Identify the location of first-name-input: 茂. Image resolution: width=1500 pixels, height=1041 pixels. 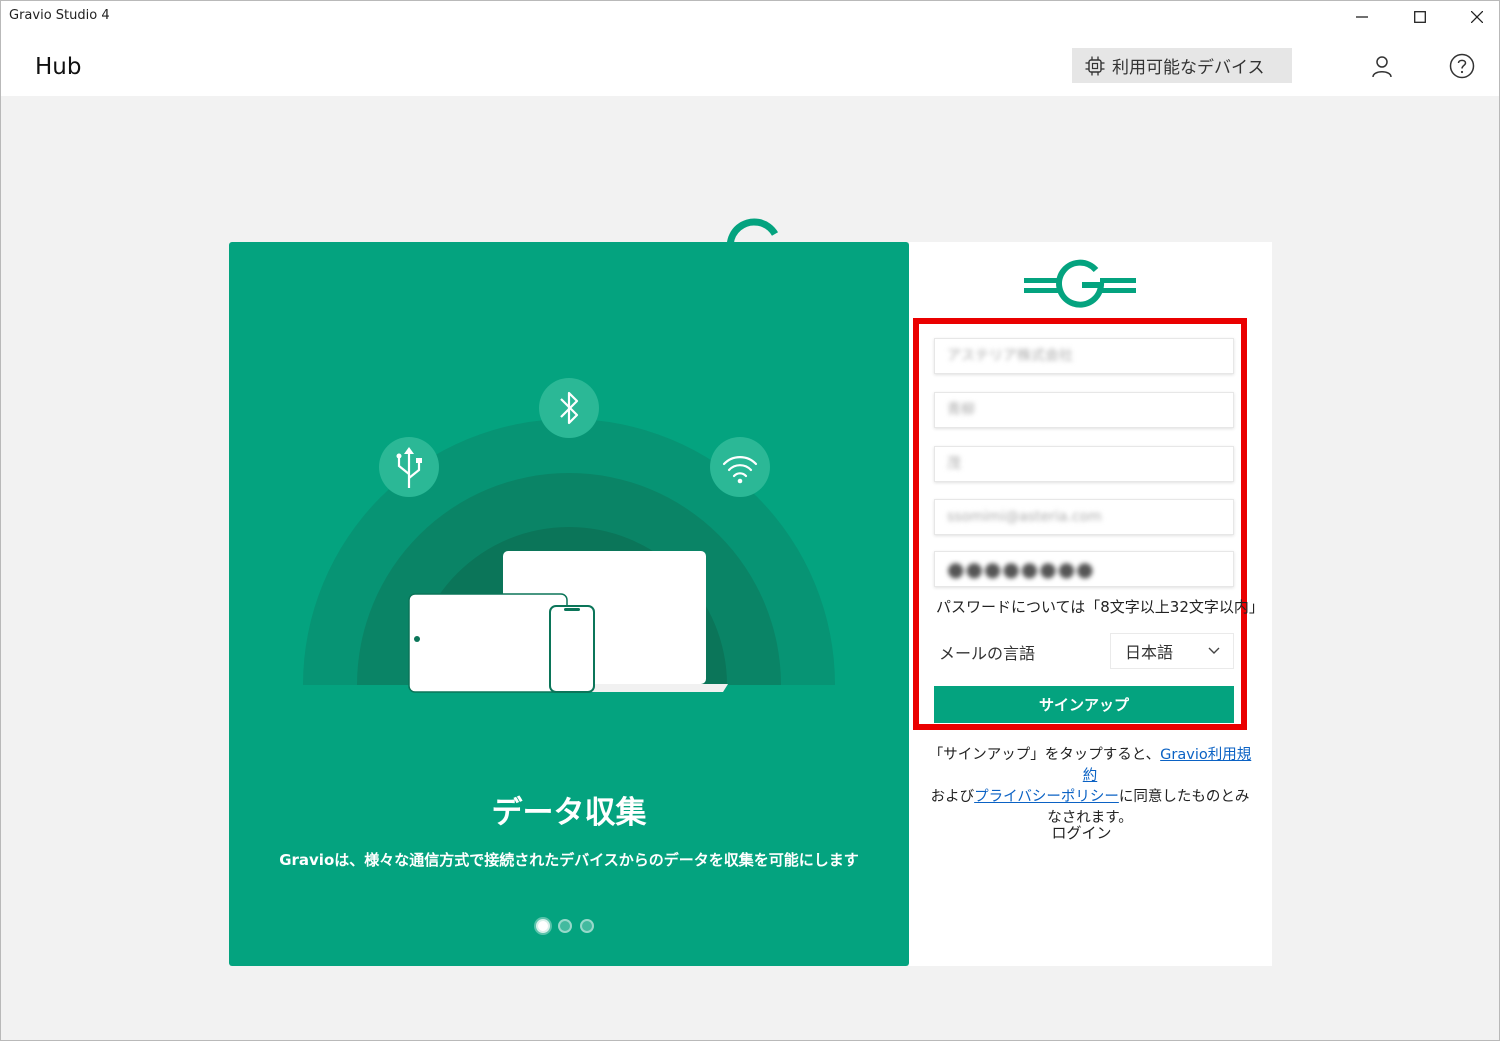
(1084, 464).